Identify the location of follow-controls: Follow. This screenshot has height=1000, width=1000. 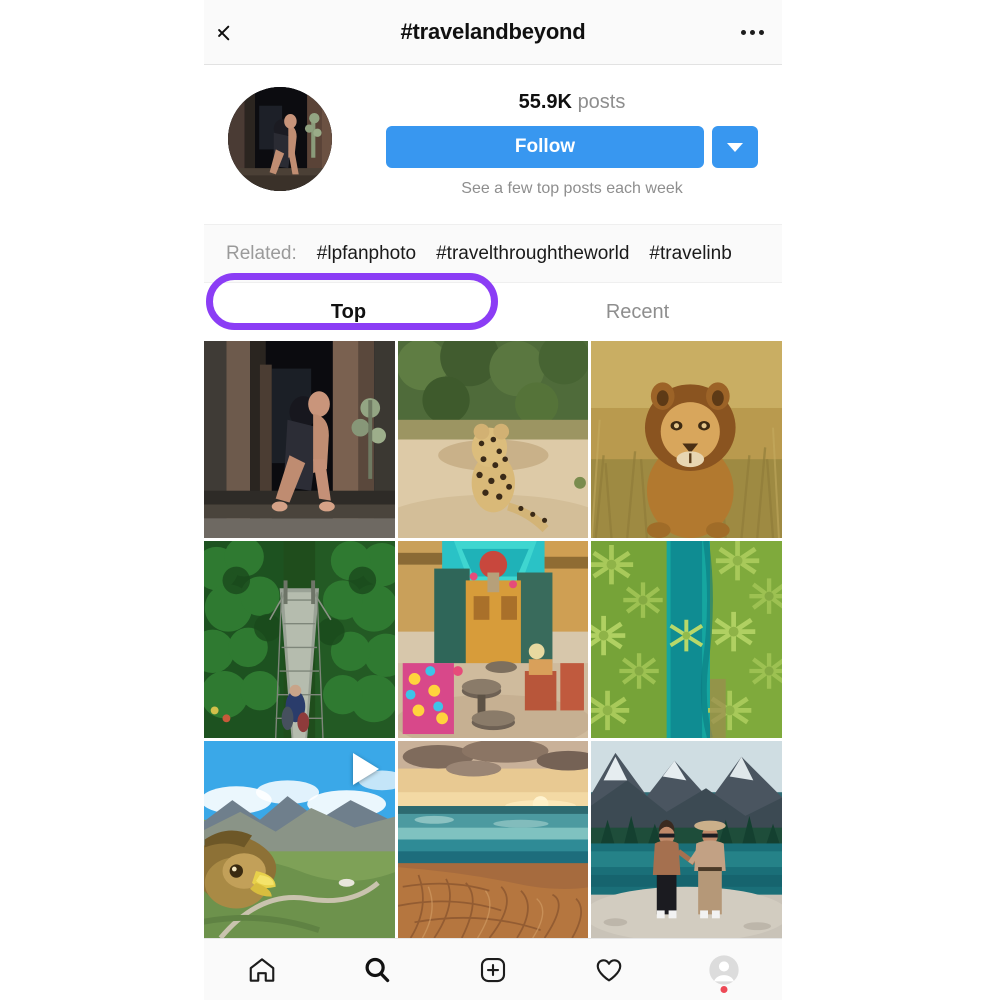
(572, 147).